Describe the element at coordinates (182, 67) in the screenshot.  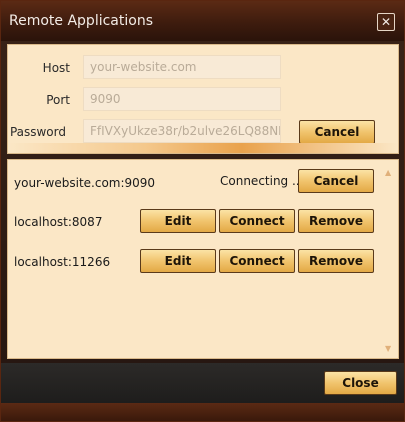
I see `host-input: your-website.com` at that location.